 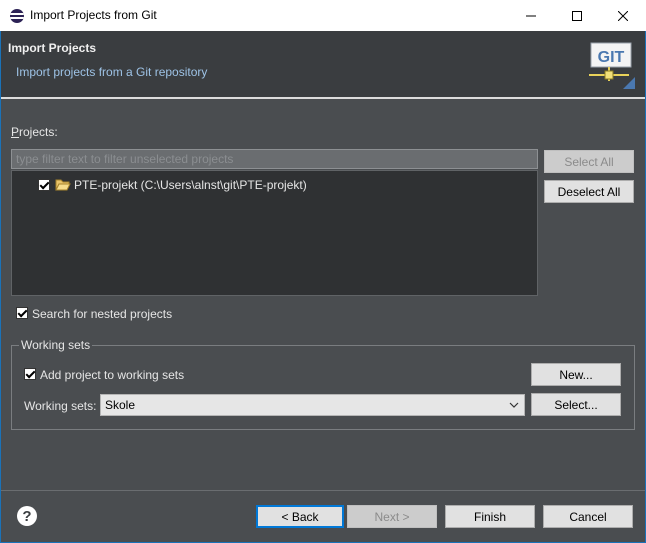 I want to click on git-logo-icon: GIT, so click(x=612, y=65).